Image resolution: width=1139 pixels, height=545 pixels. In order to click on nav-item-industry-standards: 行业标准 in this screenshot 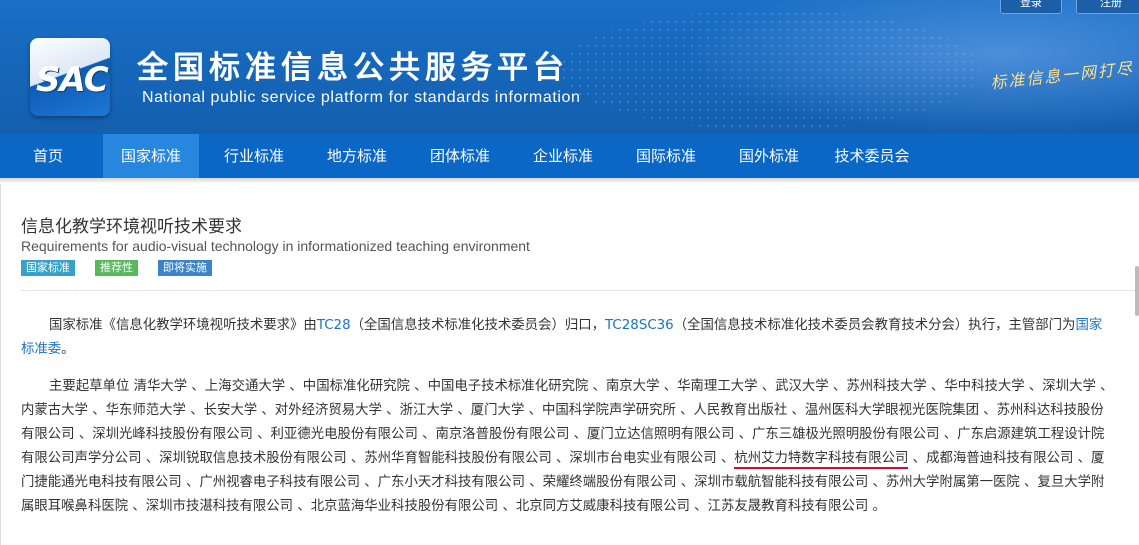, I will do `click(254, 156)`.